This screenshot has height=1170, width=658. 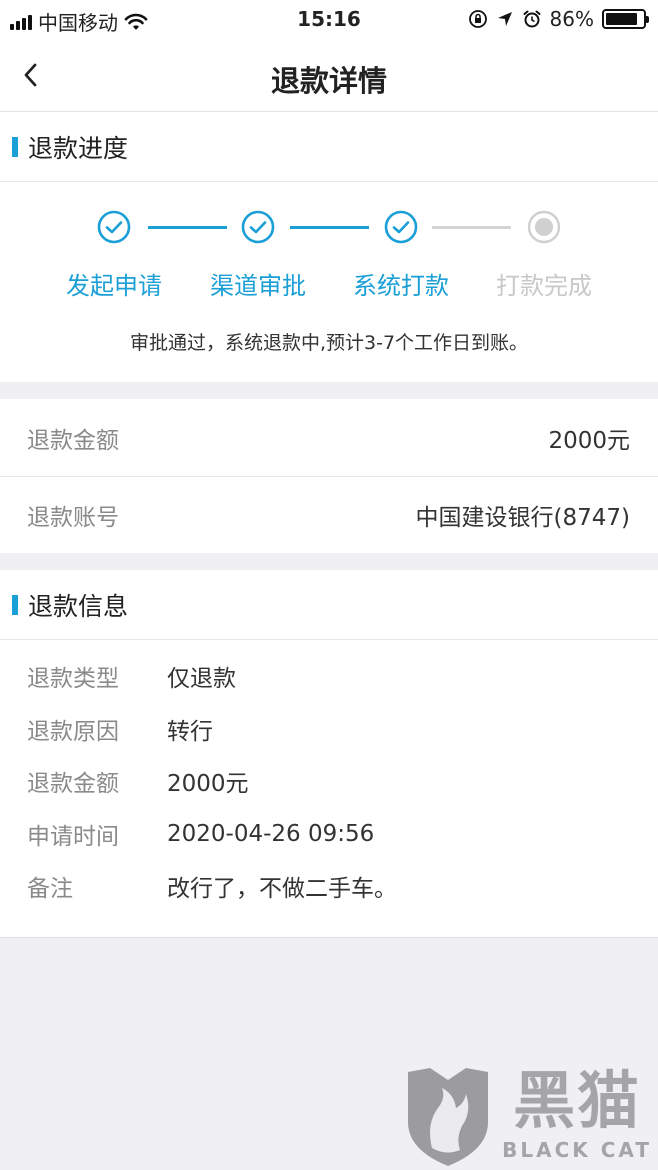 I want to click on status-right: 86%, so click(x=558, y=19).